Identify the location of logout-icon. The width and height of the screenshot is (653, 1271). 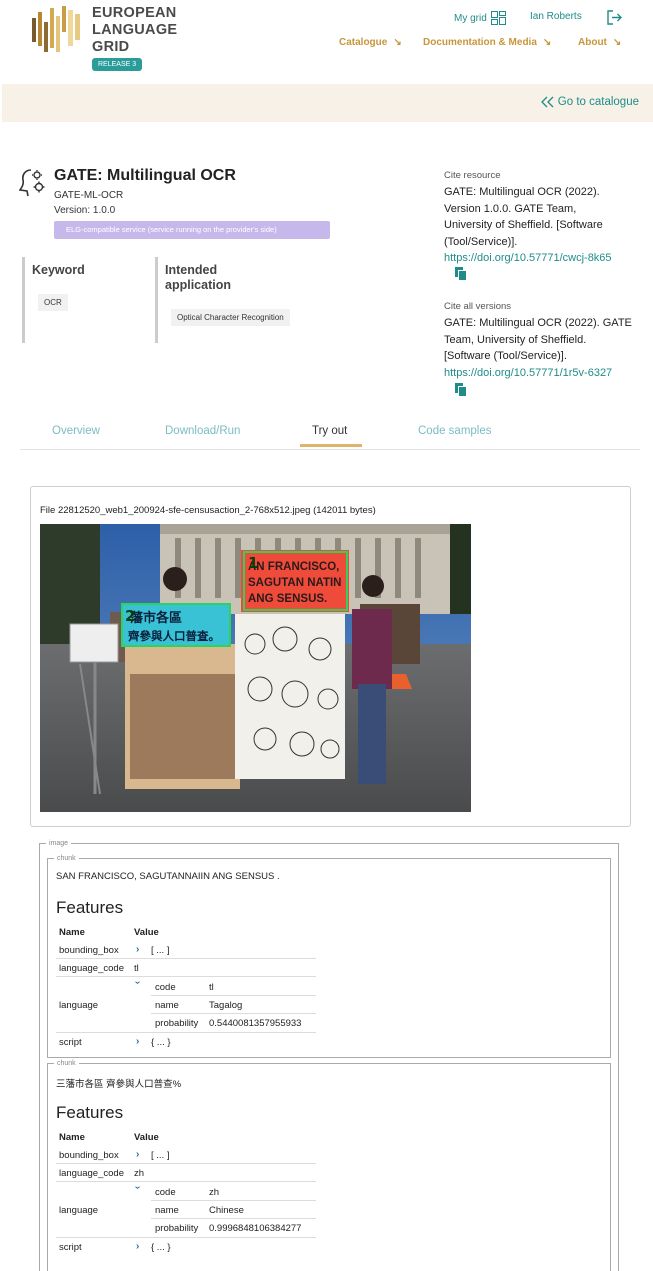
(615, 17).